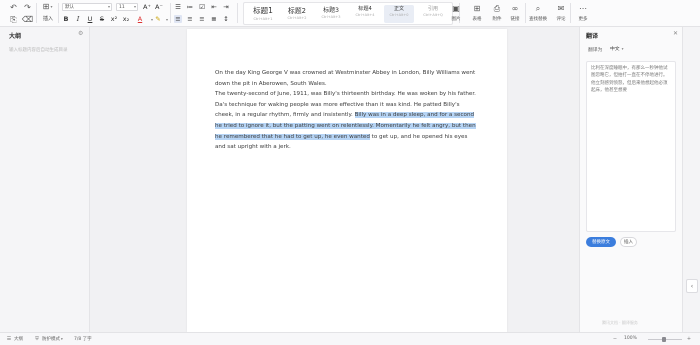  I want to click on outline-title: 大纲, so click(15, 36).